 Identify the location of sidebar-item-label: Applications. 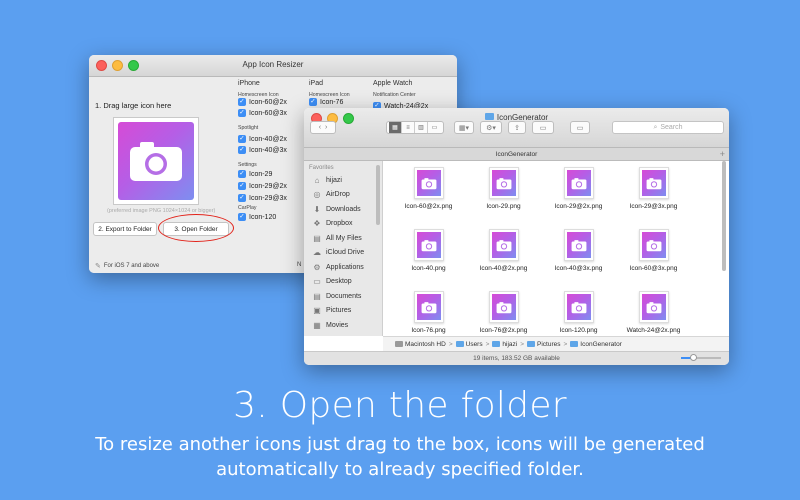
(345, 267).